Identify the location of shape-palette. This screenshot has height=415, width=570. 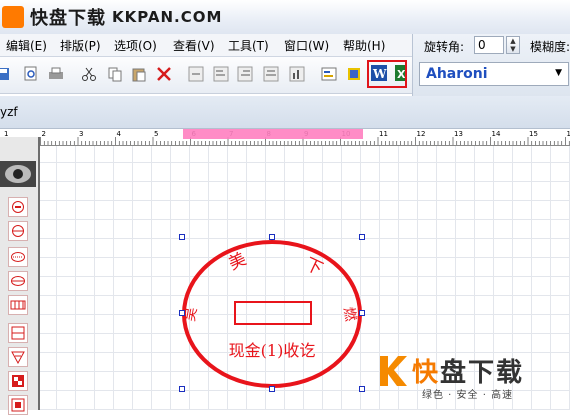
(20, 273).